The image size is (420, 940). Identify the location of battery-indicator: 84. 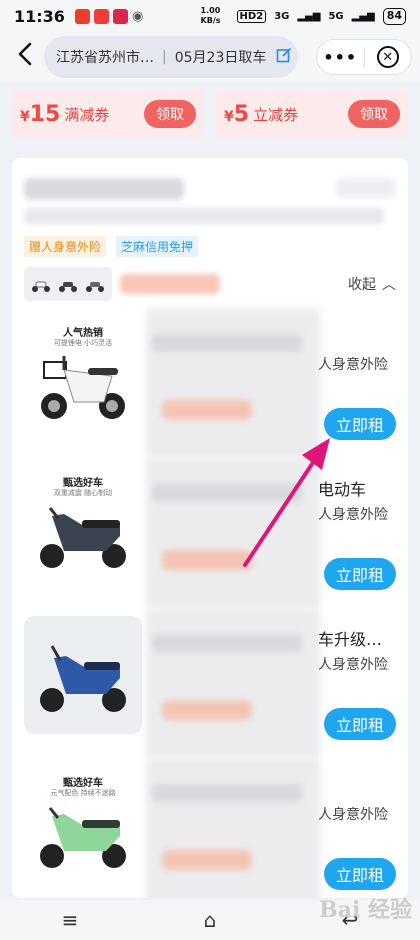
(394, 16).